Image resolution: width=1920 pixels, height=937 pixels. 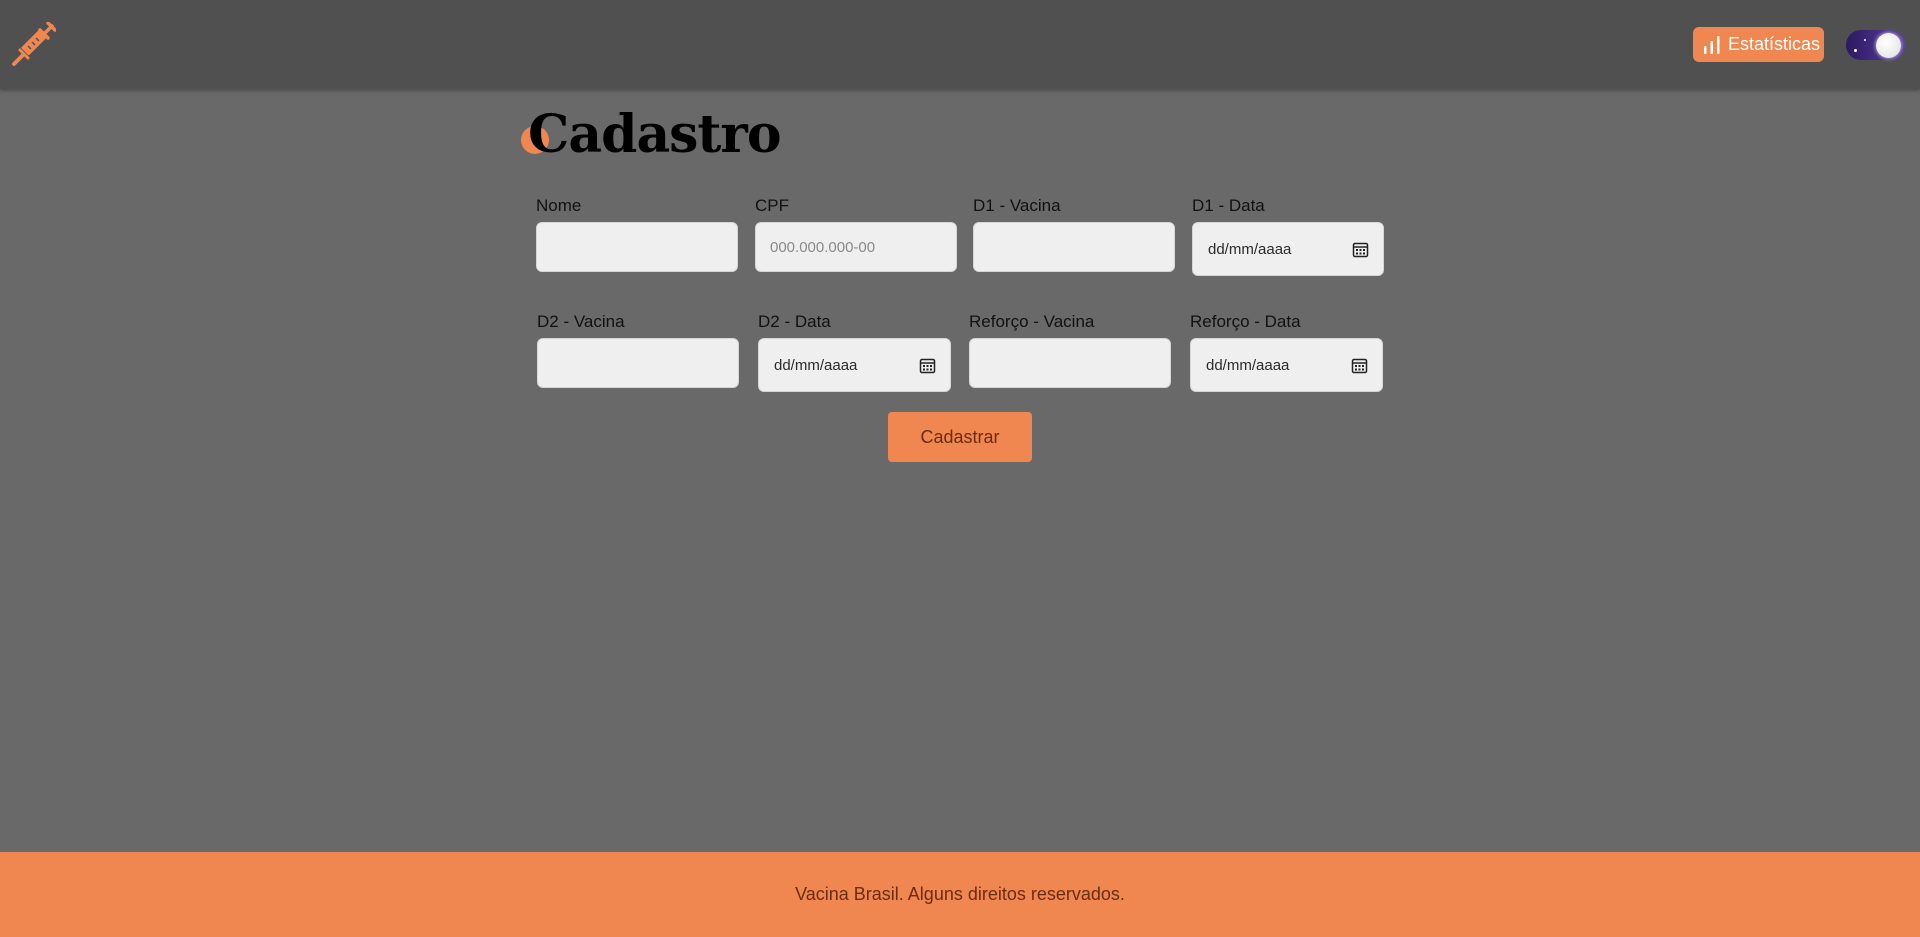 What do you see at coordinates (1774, 44) in the screenshot?
I see `statistics-button-label: Estatísticas` at bounding box center [1774, 44].